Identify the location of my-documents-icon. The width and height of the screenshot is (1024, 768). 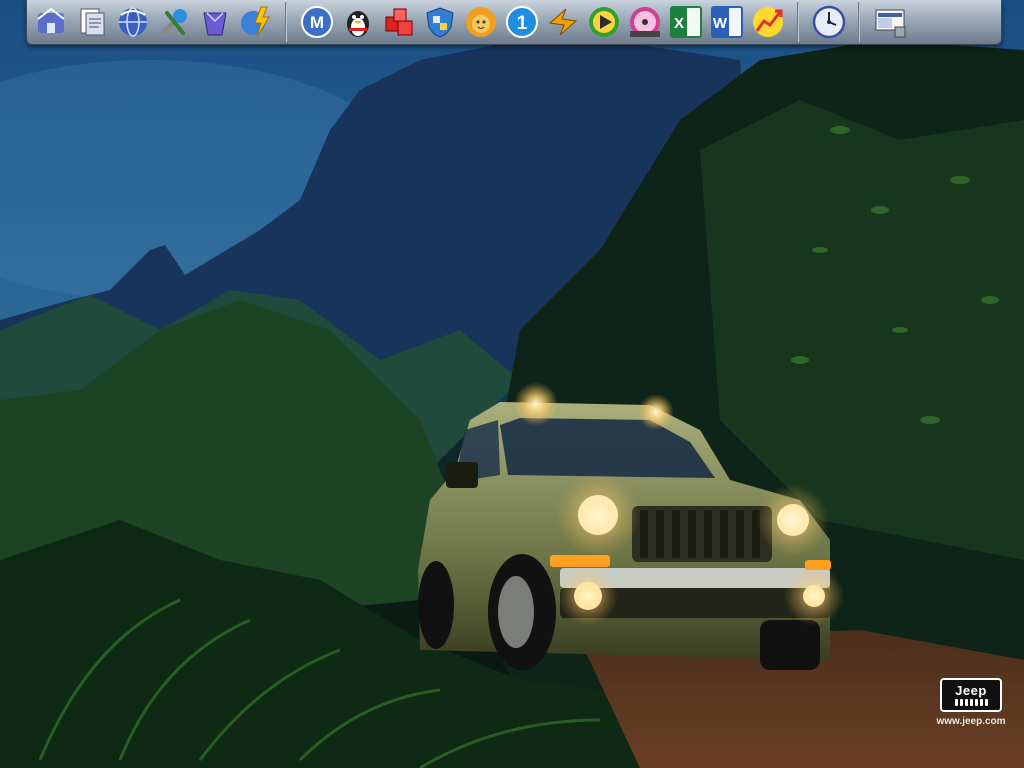
(92, 22).